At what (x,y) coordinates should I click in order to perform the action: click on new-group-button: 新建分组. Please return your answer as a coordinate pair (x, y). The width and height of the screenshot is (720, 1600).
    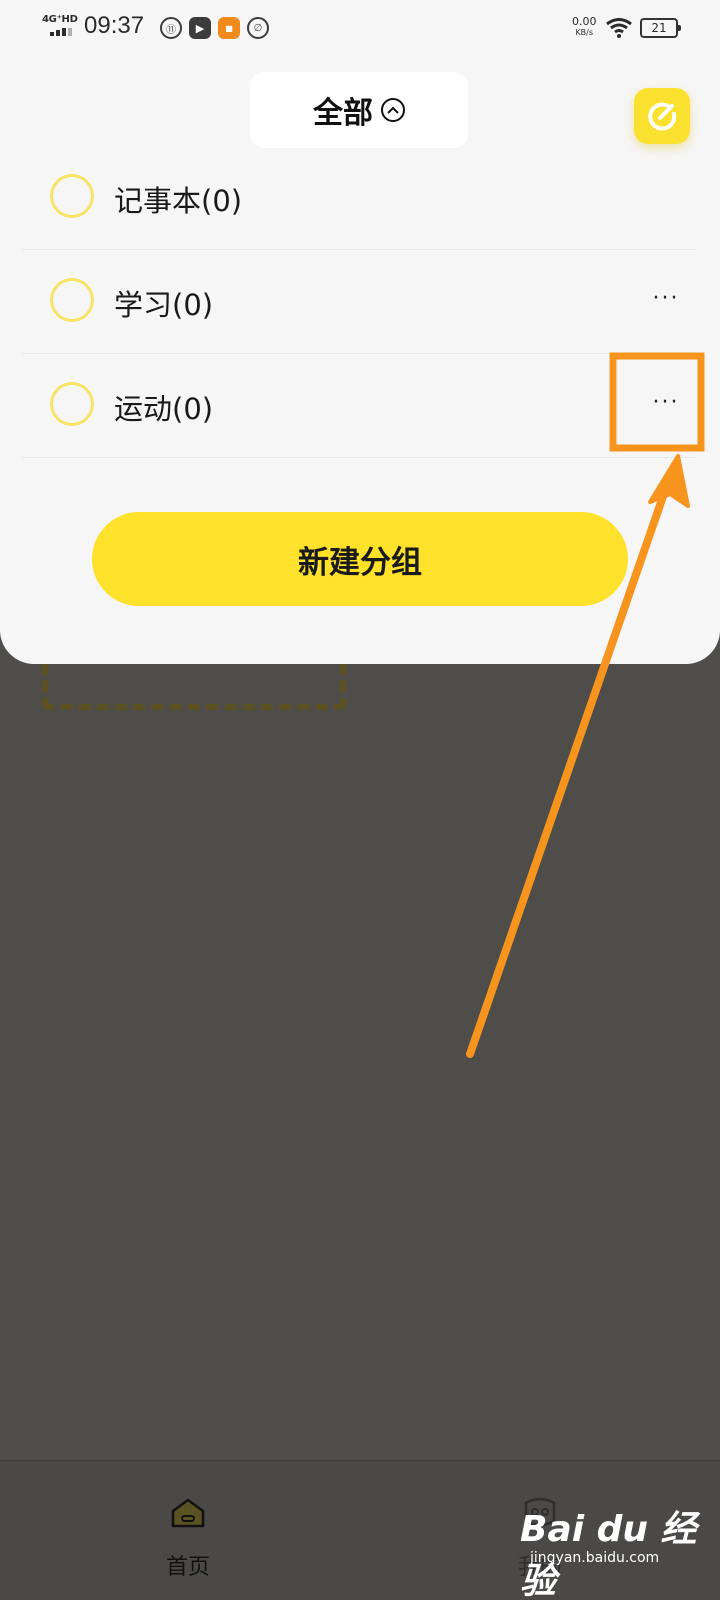
    Looking at the image, I should click on (360, 559).